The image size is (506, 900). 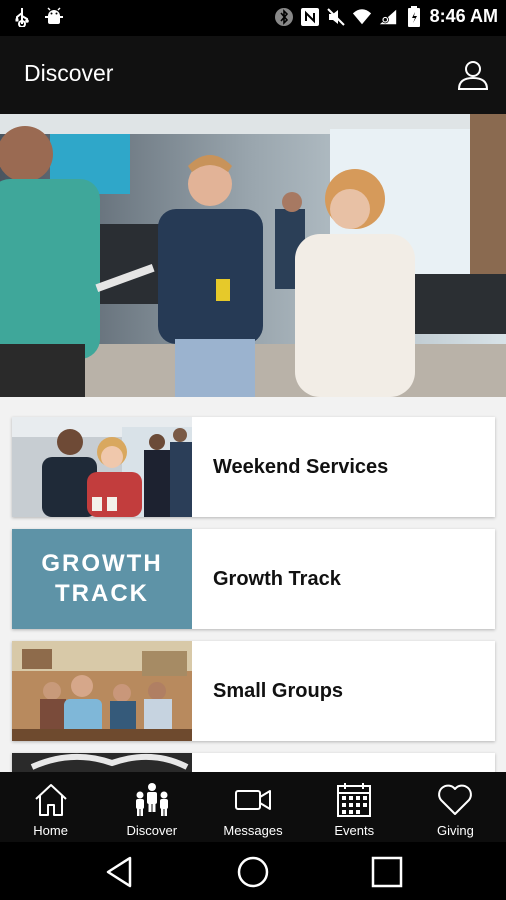 I want to click on thumb-text-line1: GROWTH, so click(x=102, y=563).